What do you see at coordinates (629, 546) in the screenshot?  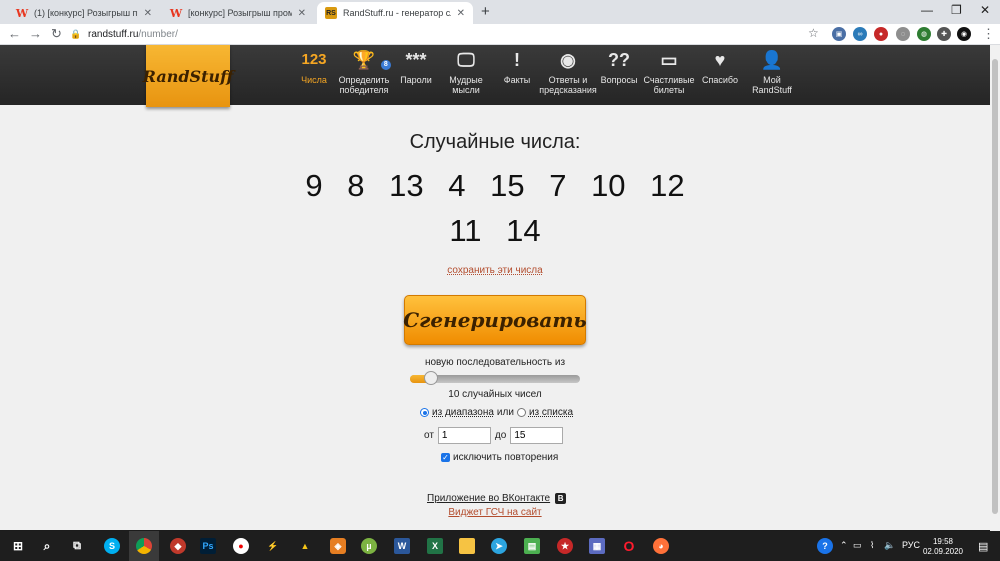 I see `opera-icon: O` at bounding box center [629, 546].